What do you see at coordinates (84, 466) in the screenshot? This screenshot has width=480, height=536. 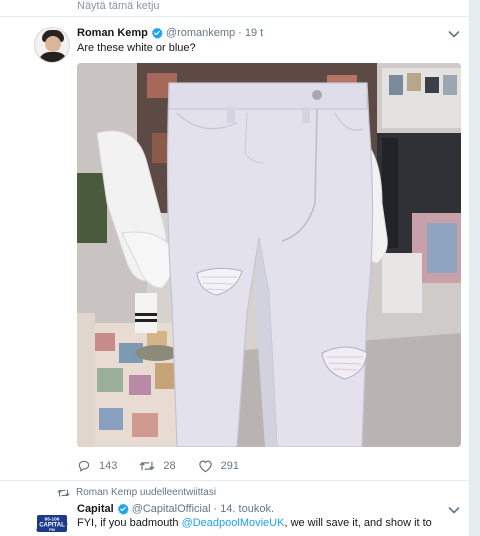 I see `reply-icon` at bounding box center [84, 466].